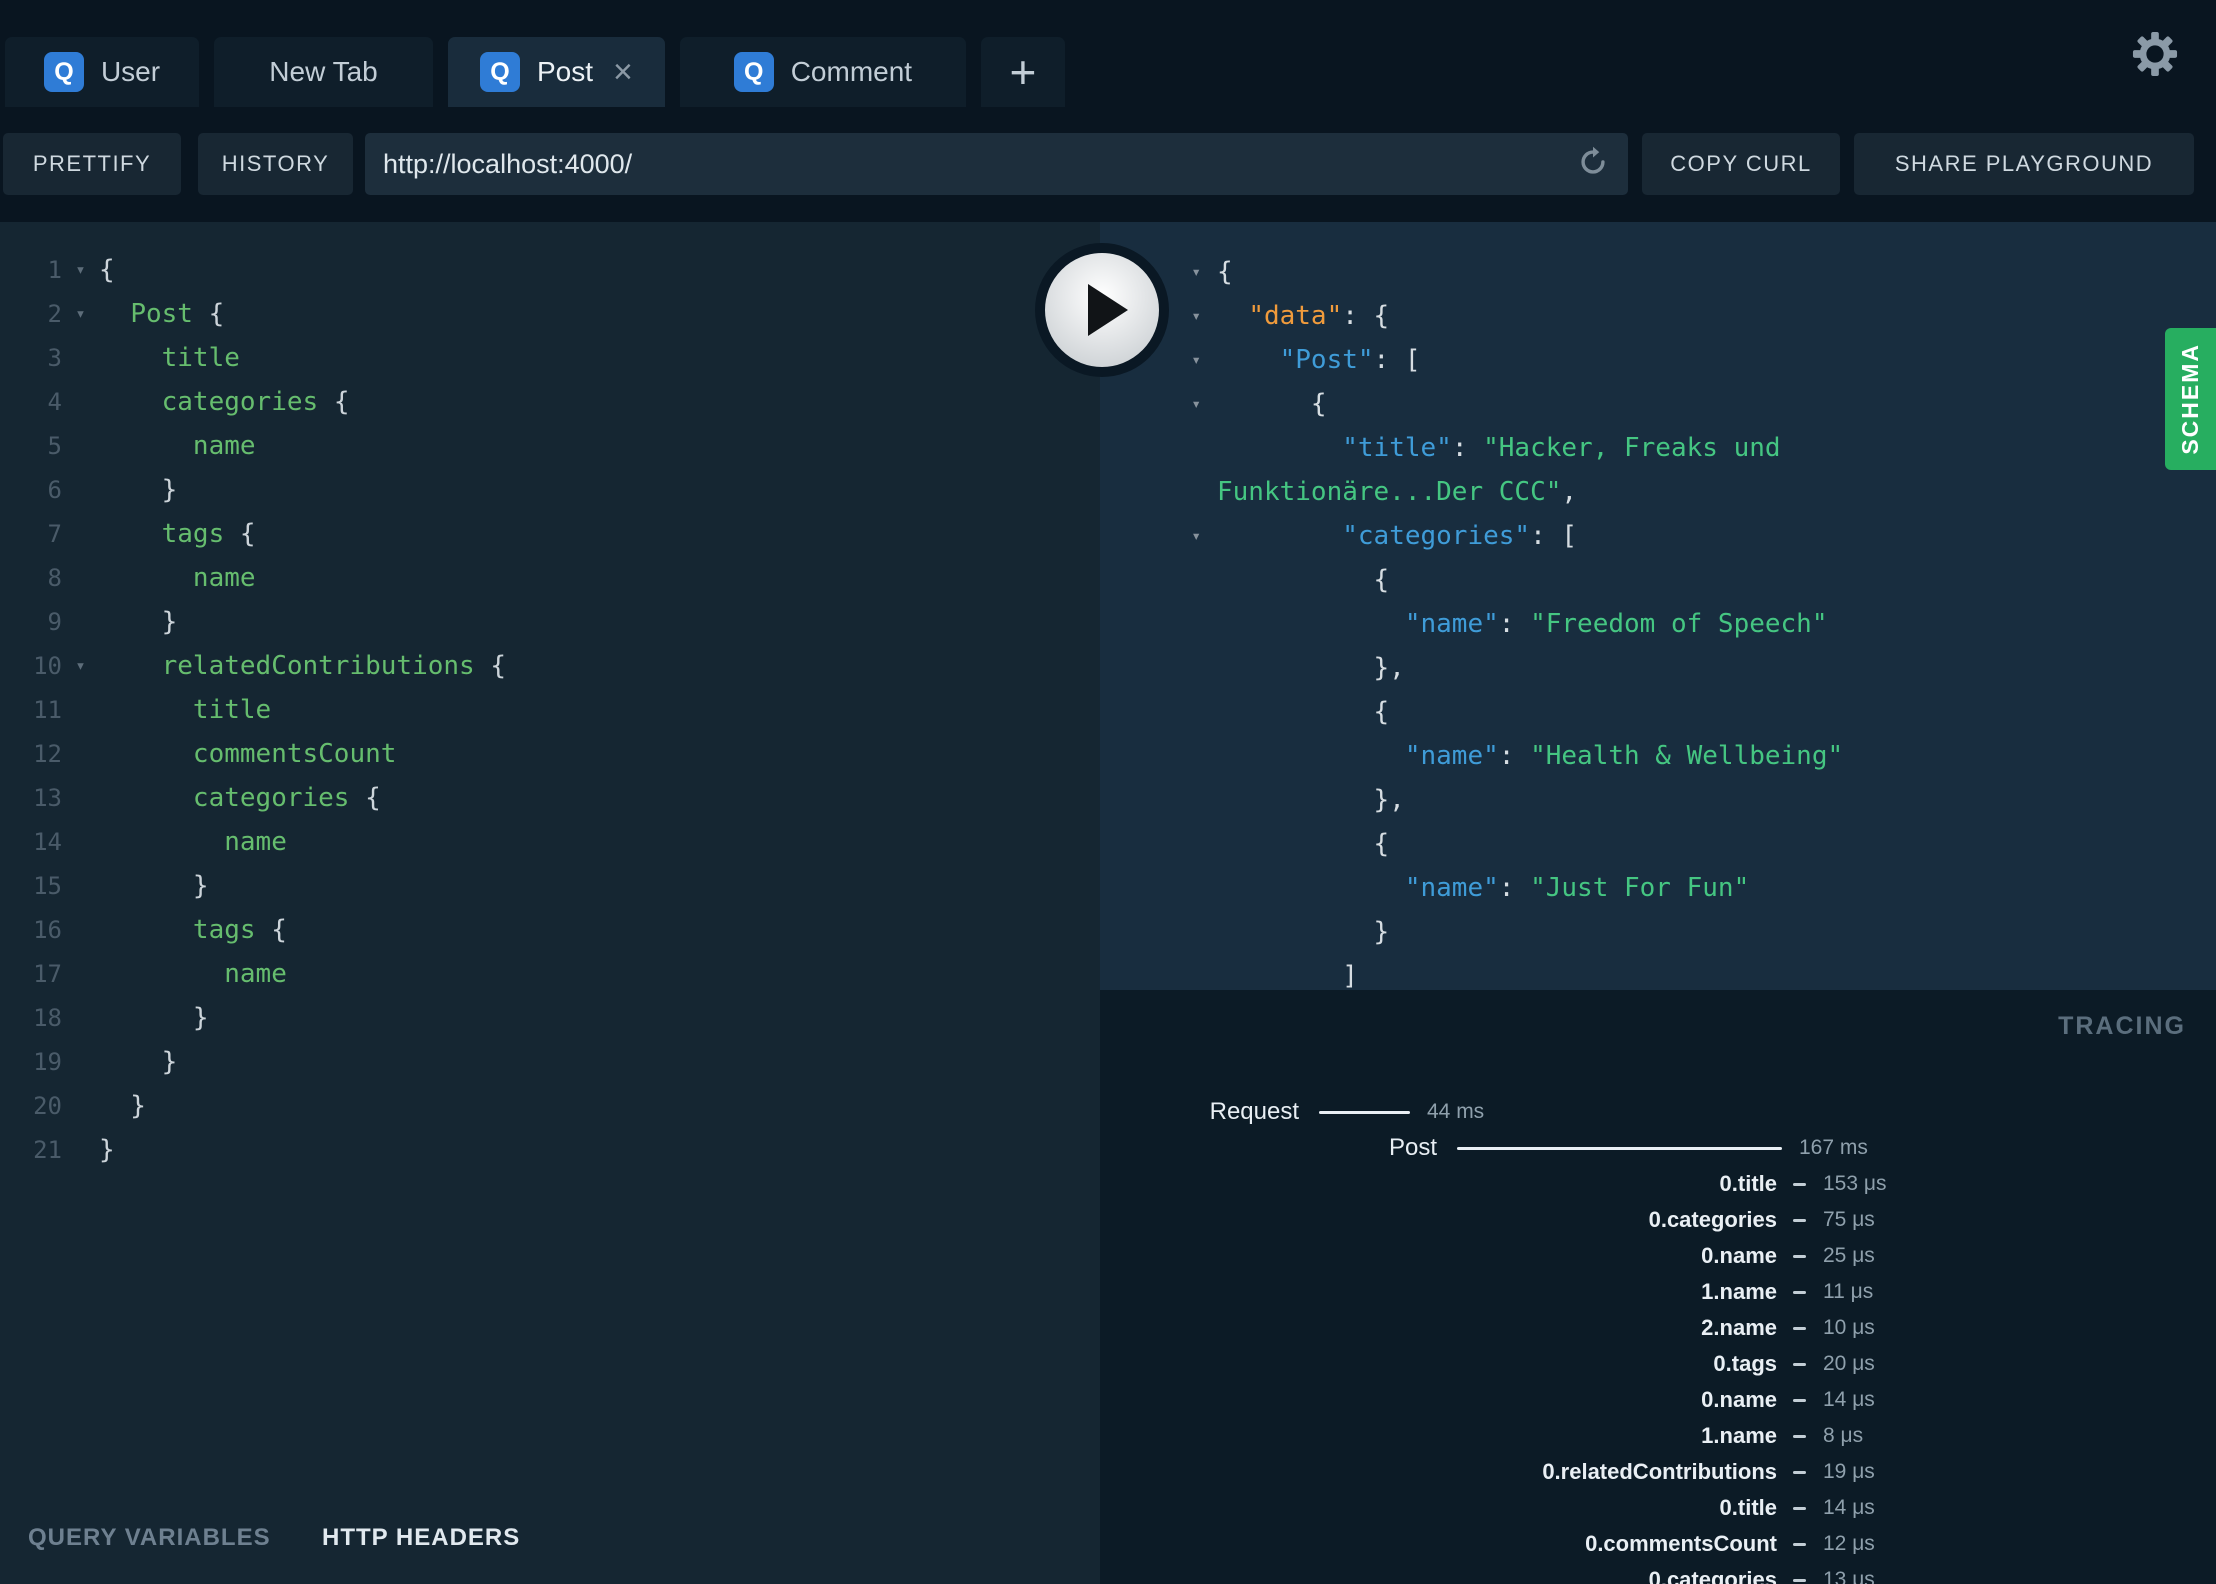  What do you see at coordinates (1658, 492) in the screenshot?
I see `response-line: Funktionäre...Der CCC",` at bounding box center [1658, 492].